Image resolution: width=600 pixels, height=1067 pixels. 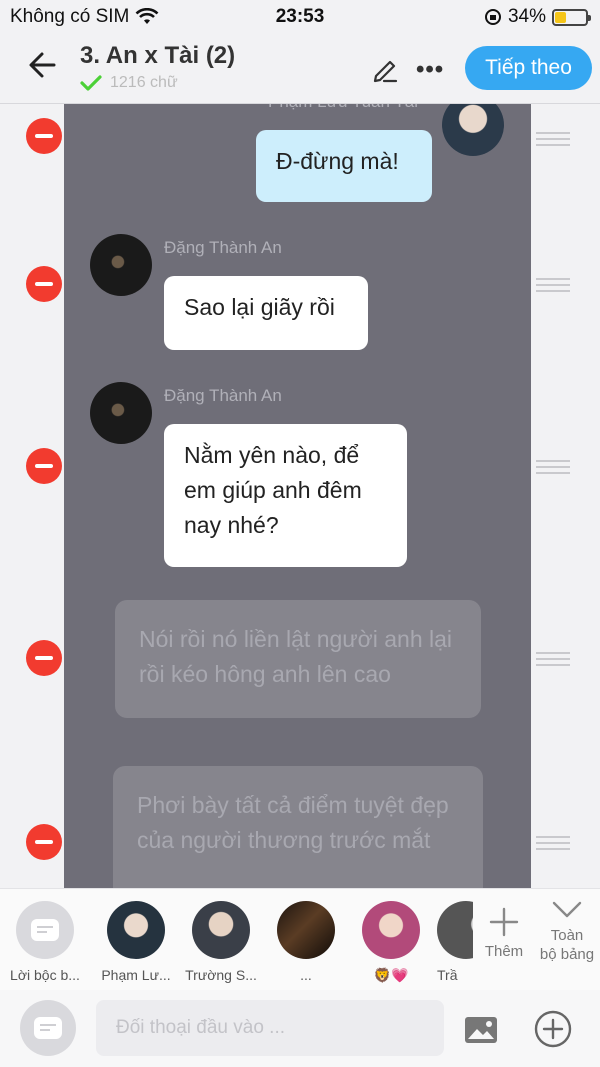 What do you see at coordinates (343, 108) in the screenshot?
I see `sender-name: Phạm Lưu Tuấn Tài` at bounding box center [343, 108].